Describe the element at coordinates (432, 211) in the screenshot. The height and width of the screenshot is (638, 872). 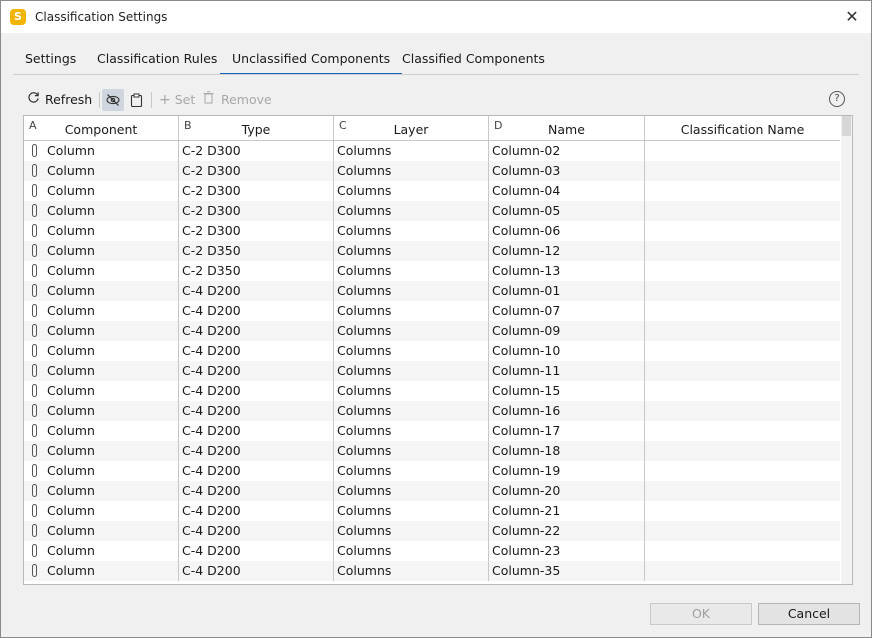
I see `table-row: Column C-2 D300 Columns Column-05` at that location.